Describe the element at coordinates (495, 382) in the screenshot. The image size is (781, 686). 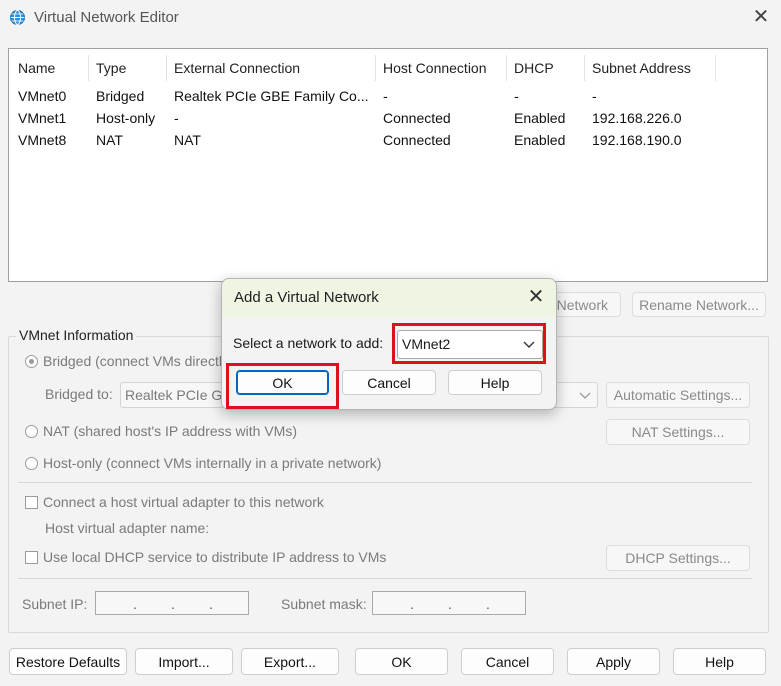
I see `dialog-help-button: Help` at that location.